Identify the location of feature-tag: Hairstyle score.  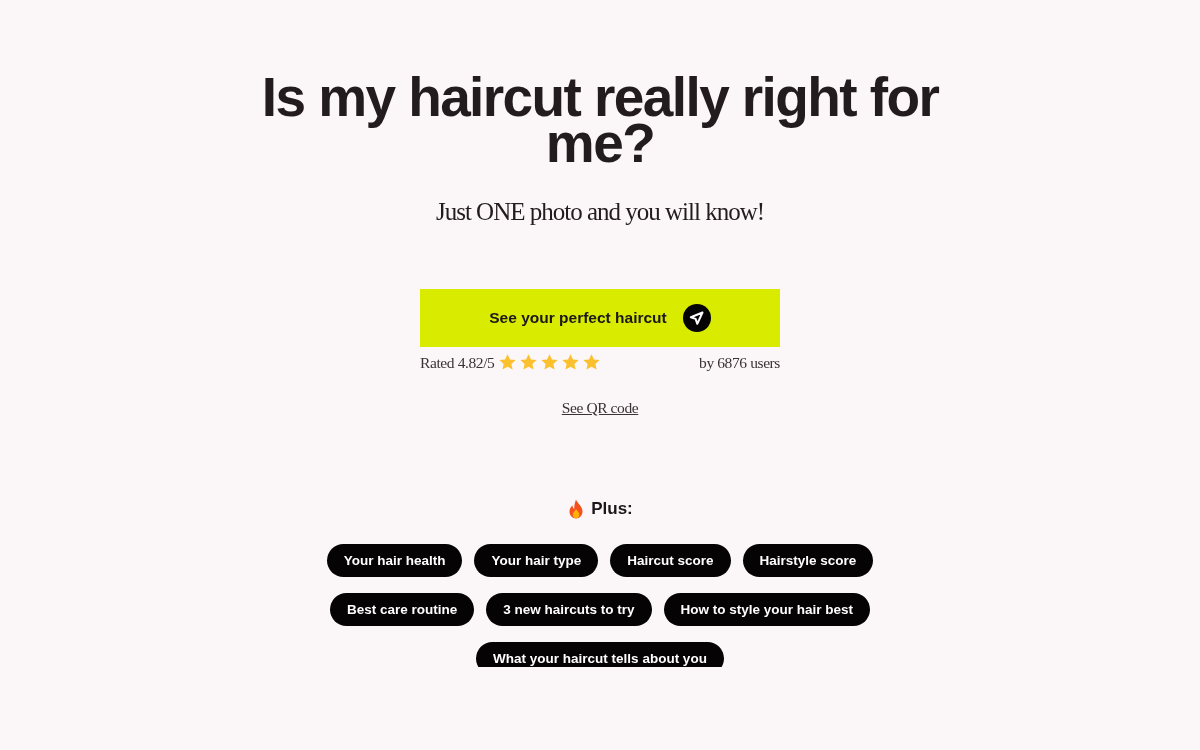
(808, 560).